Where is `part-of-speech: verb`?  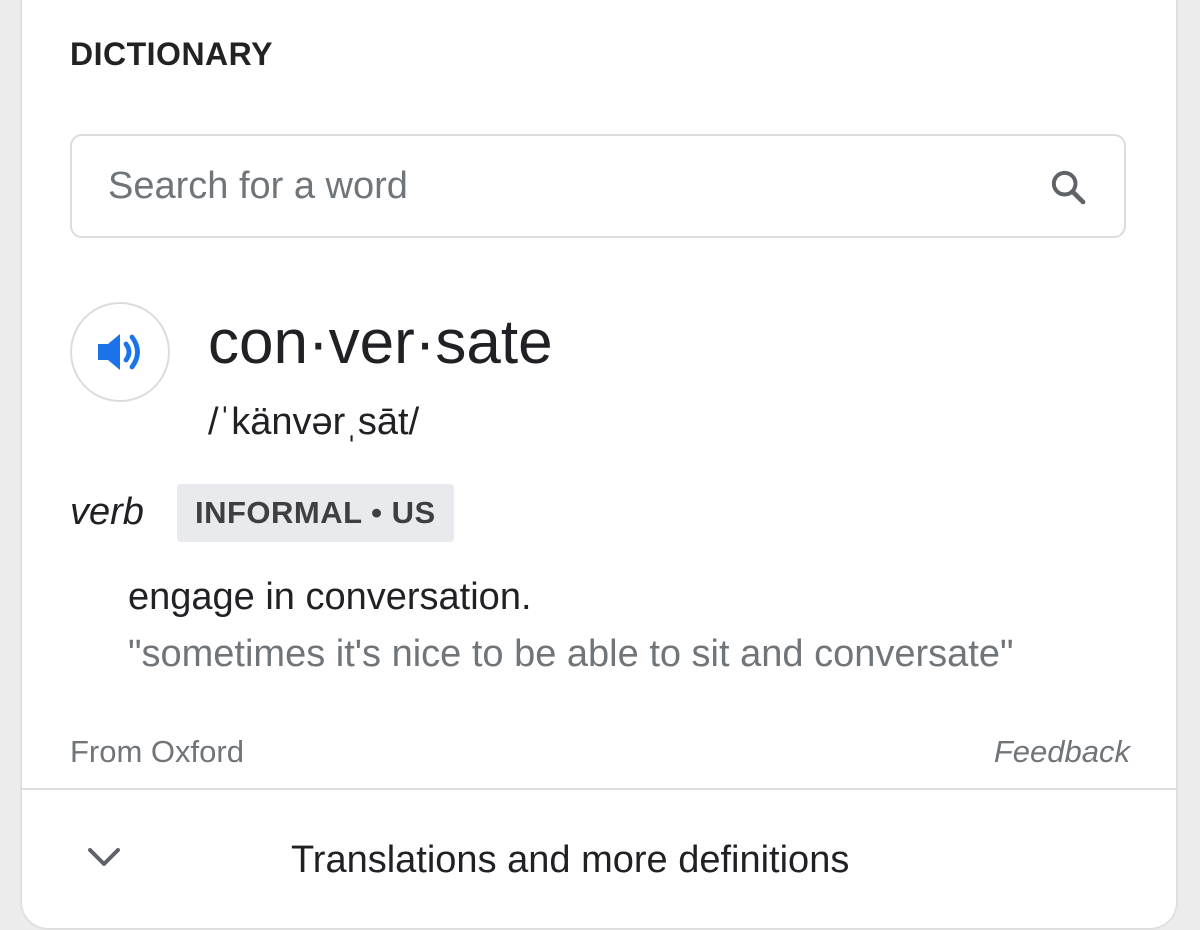 part-of-speech: verb is located at coordinates (107, 512).